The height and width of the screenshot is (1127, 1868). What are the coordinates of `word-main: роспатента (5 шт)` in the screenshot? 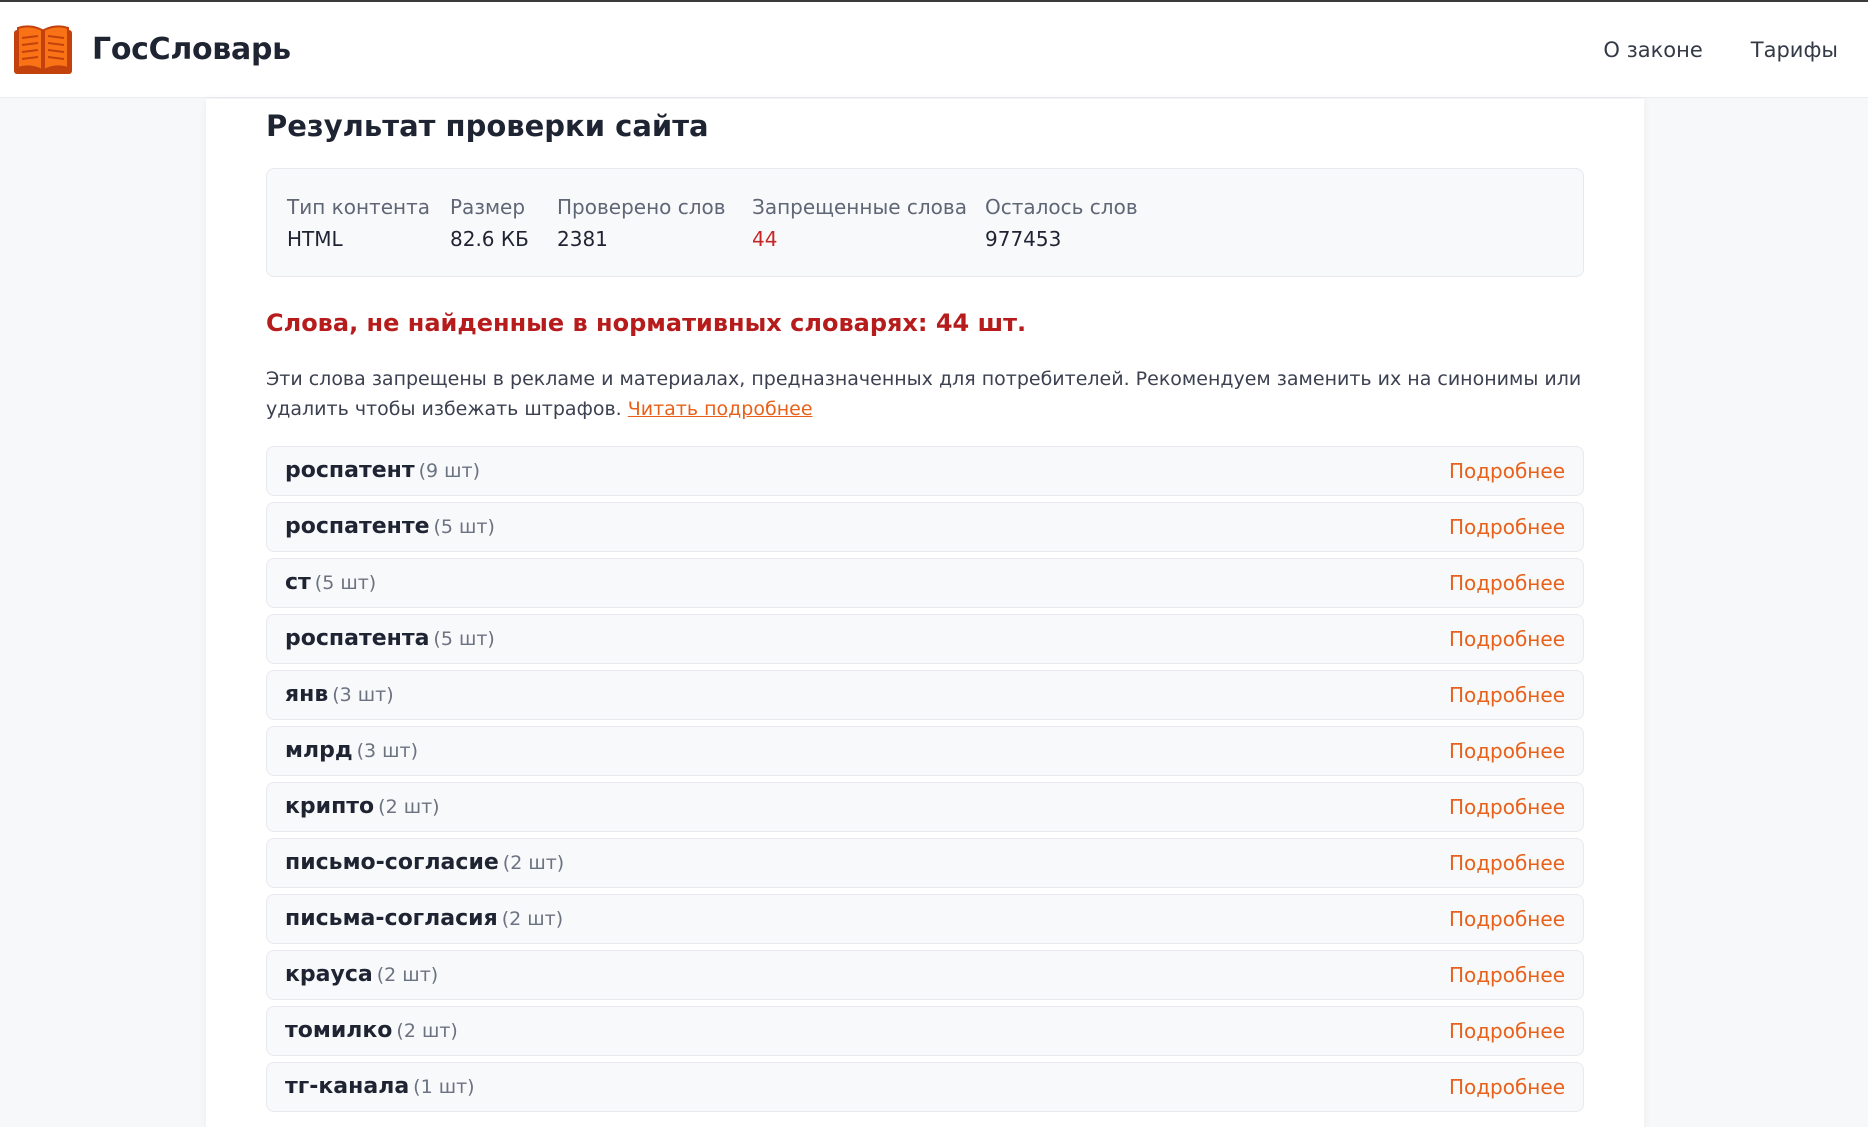 It's located at (390, 638).